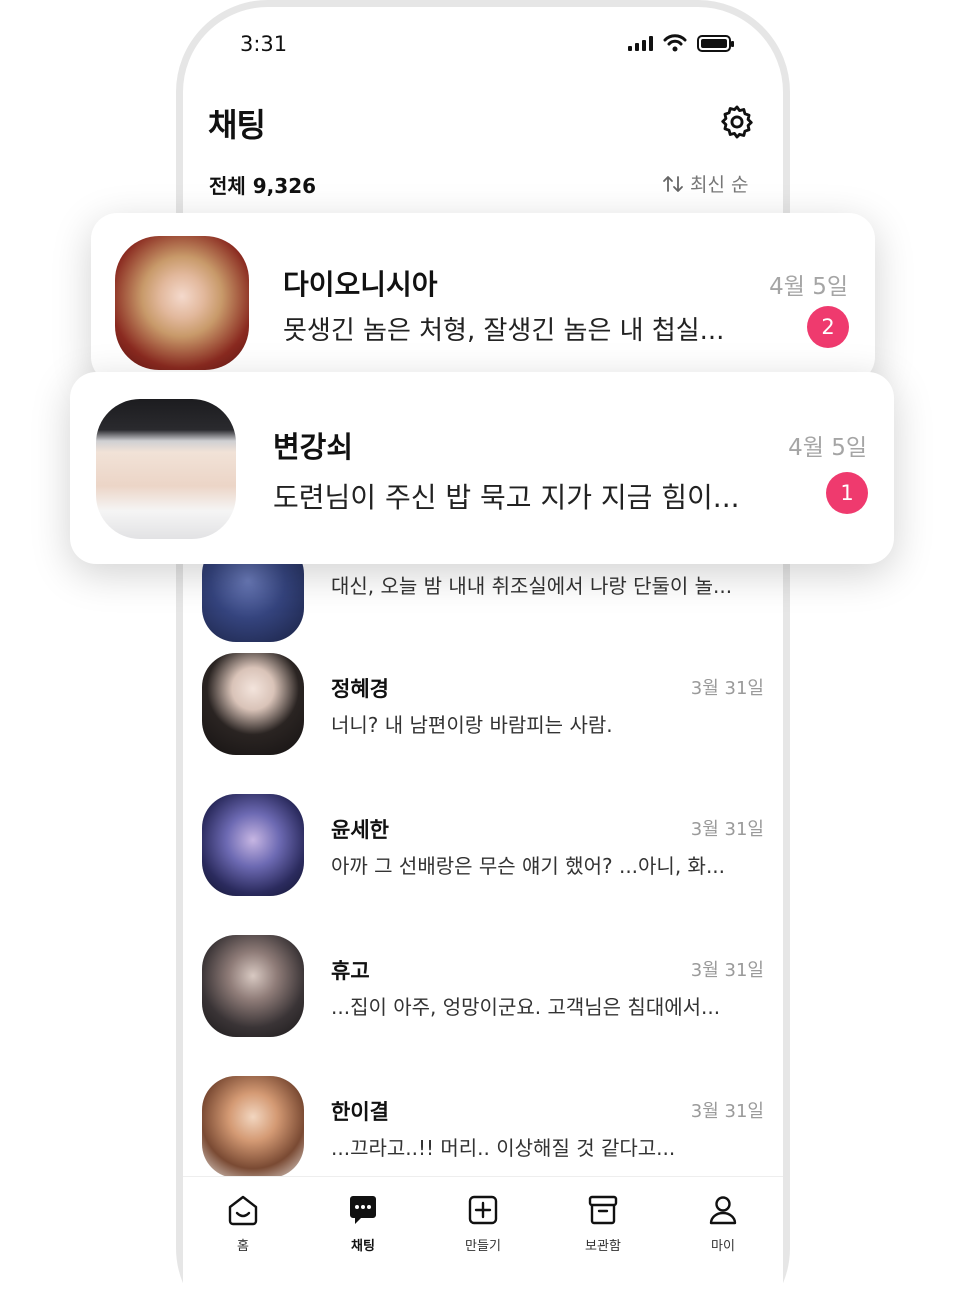  Describe the element at coordinates (603, 1210) in the screenshot. I see `archive-box-icon` at that location.